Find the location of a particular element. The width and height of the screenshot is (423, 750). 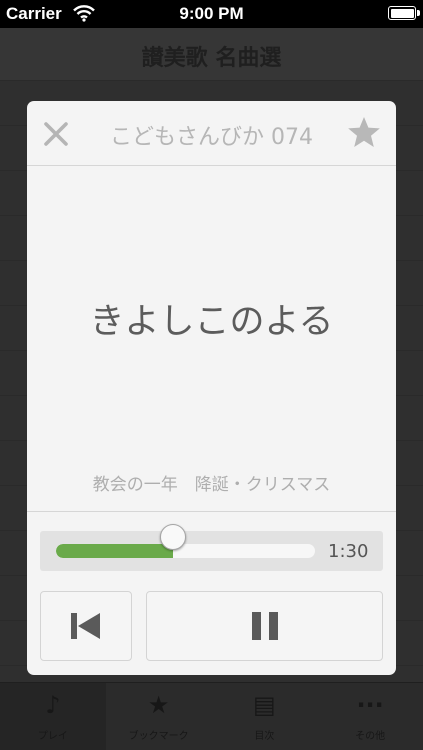

progress-panel: 1:30 is located at coordinates (211, 547).